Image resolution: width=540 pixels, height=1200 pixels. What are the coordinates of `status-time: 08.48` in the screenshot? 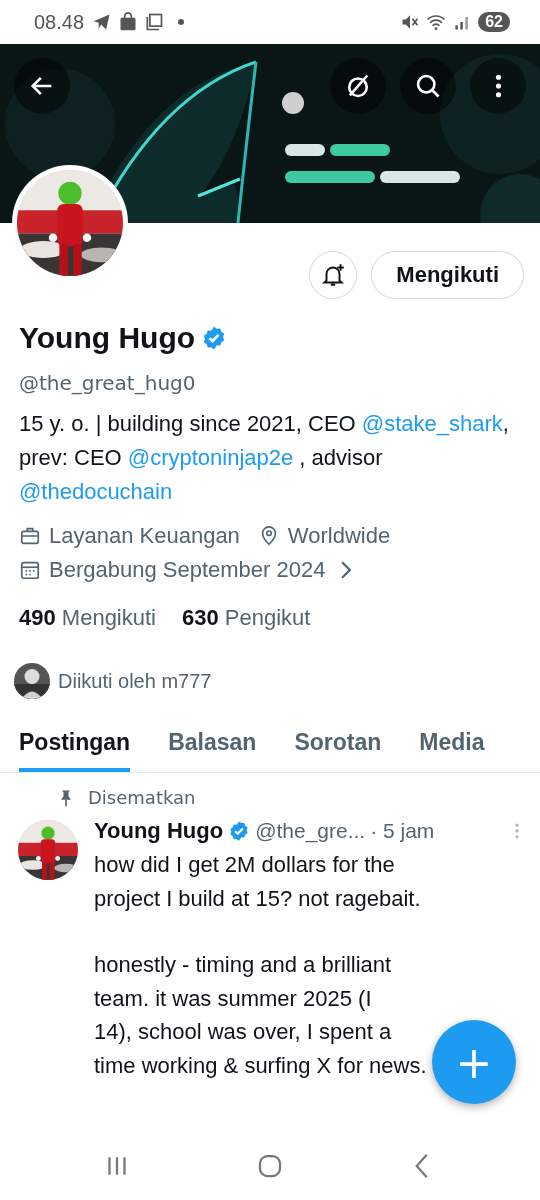 It's located at (59, 22).